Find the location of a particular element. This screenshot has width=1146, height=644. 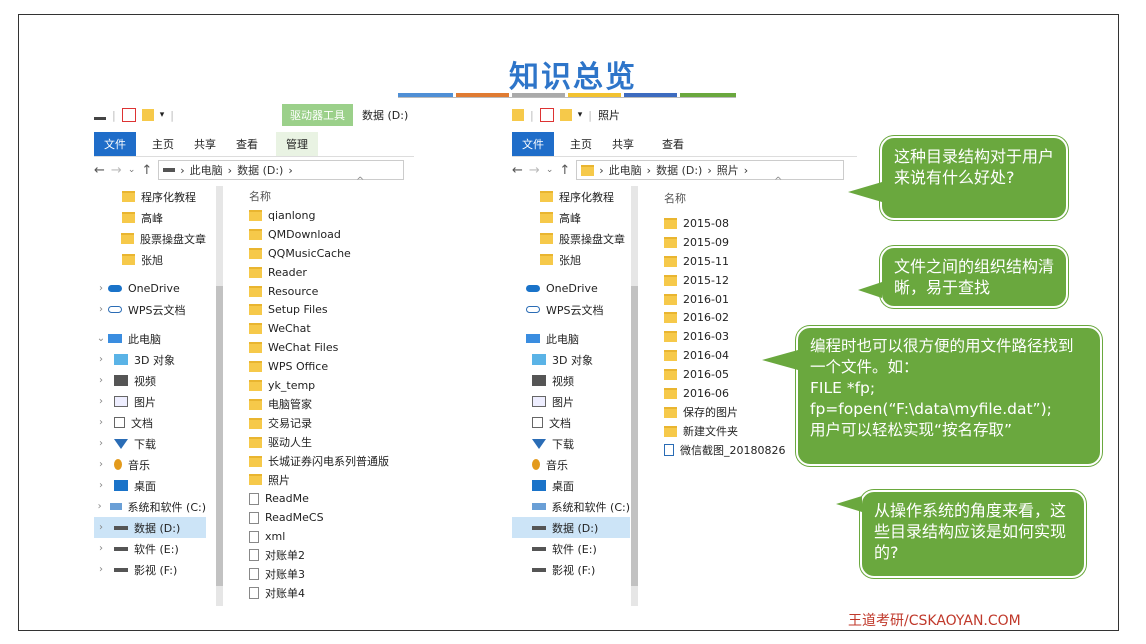

nav-item: › 影视 (F:) is located at coordinates (150, 569).